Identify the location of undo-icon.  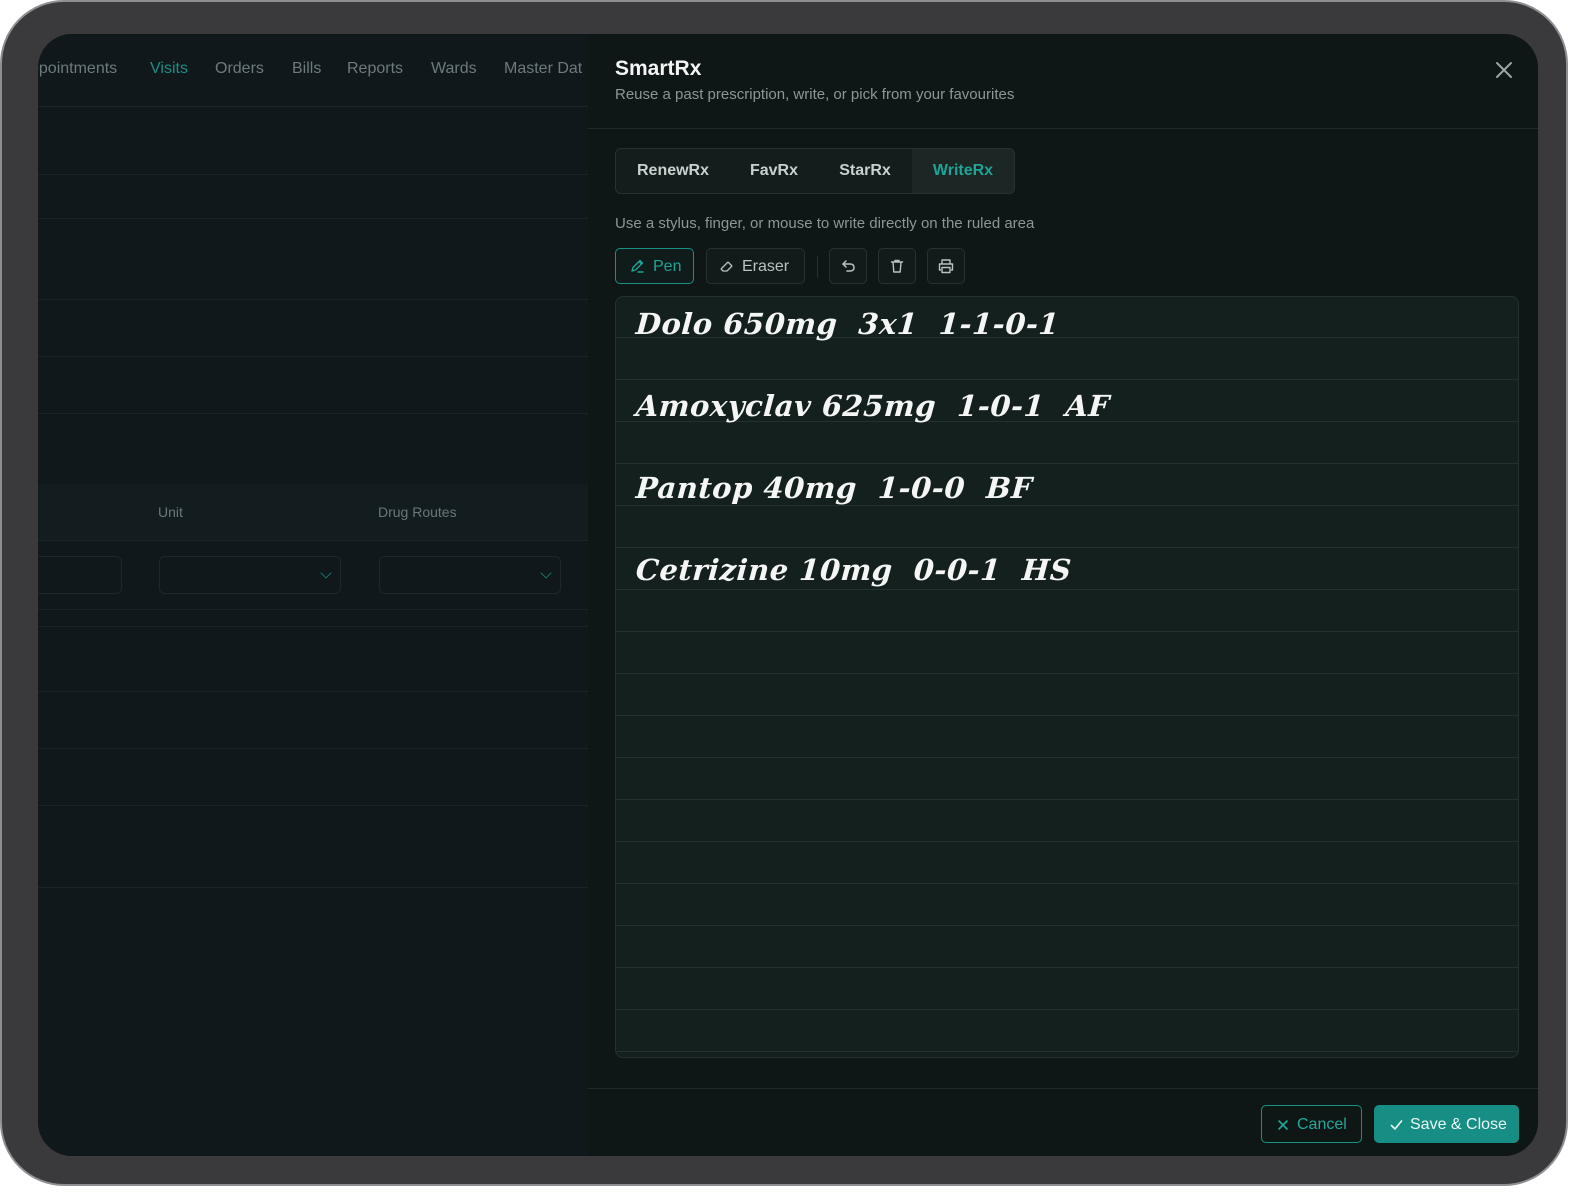
(848, 266).